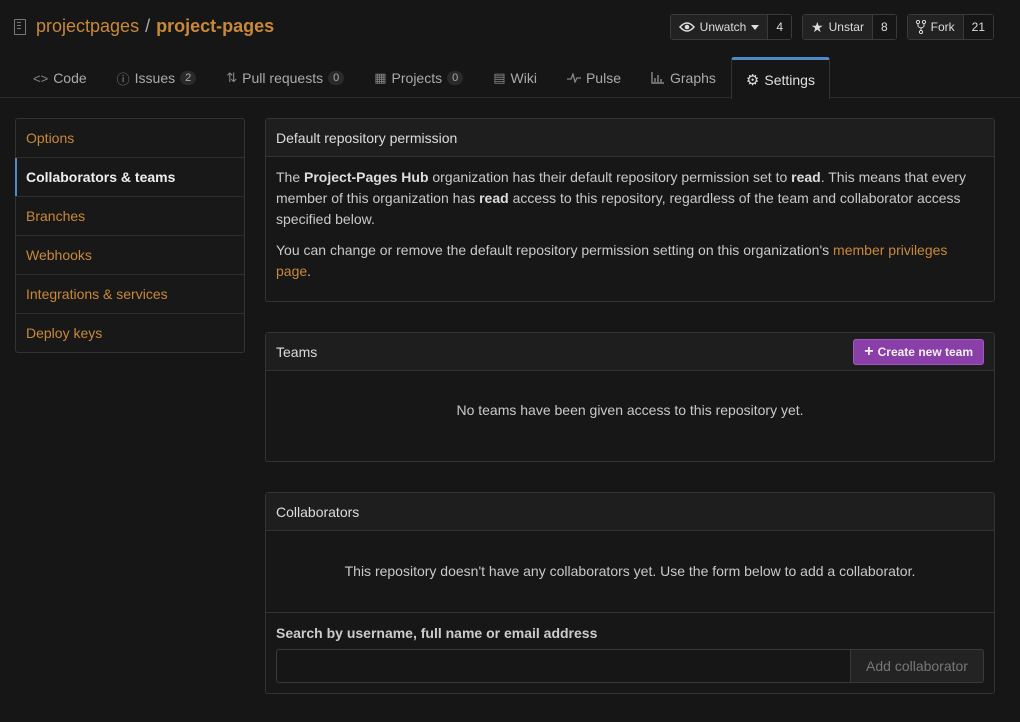 This screenshot has height=722, width=1020. Describe the element at coordinates (920, 27) in the screenshot. I see `fork-icon` at that location.